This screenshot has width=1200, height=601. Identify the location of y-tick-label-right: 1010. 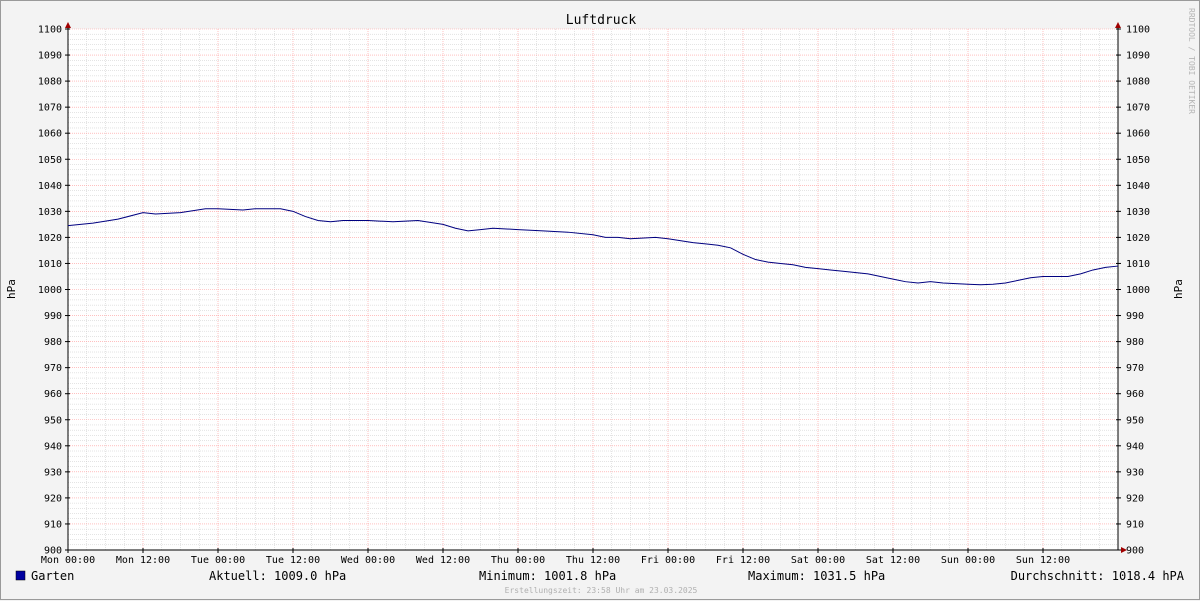
(1138, 264).